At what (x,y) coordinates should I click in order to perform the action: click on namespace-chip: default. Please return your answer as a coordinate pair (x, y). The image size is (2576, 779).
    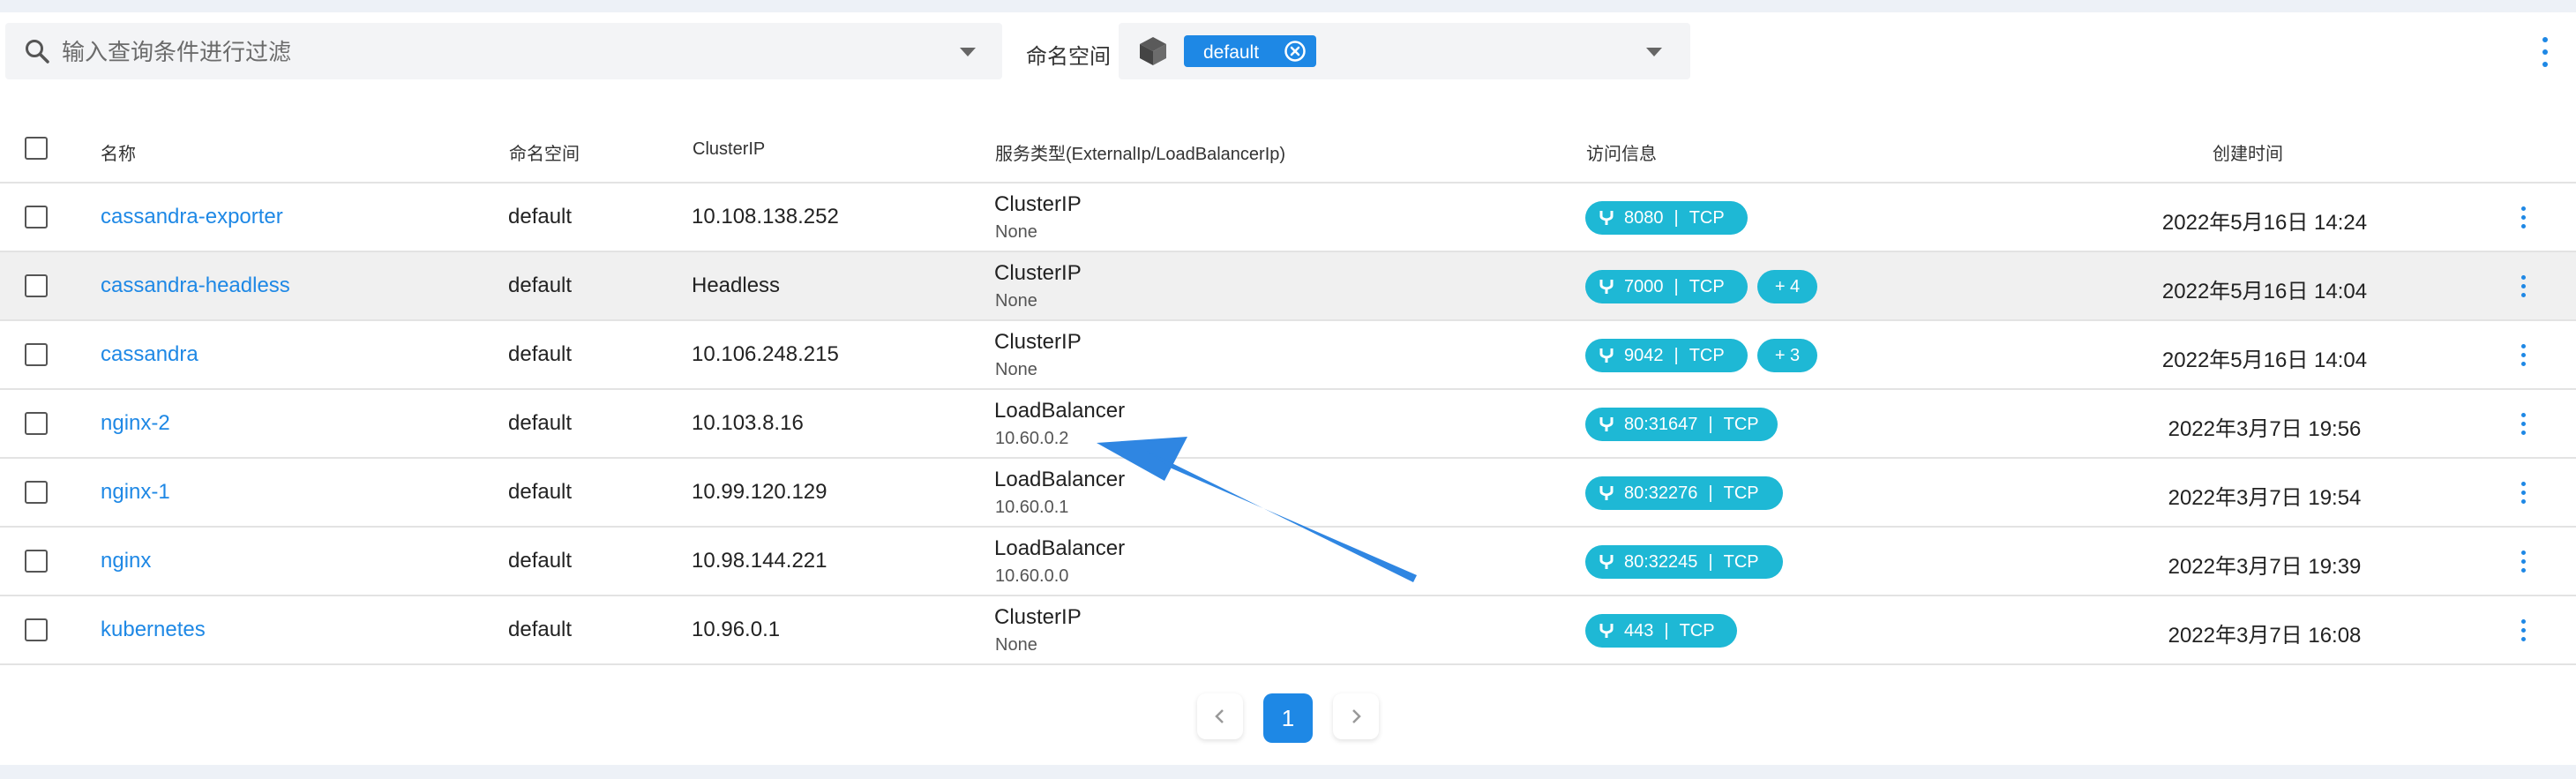
    Looking at the image, I should click on (1250, 51).